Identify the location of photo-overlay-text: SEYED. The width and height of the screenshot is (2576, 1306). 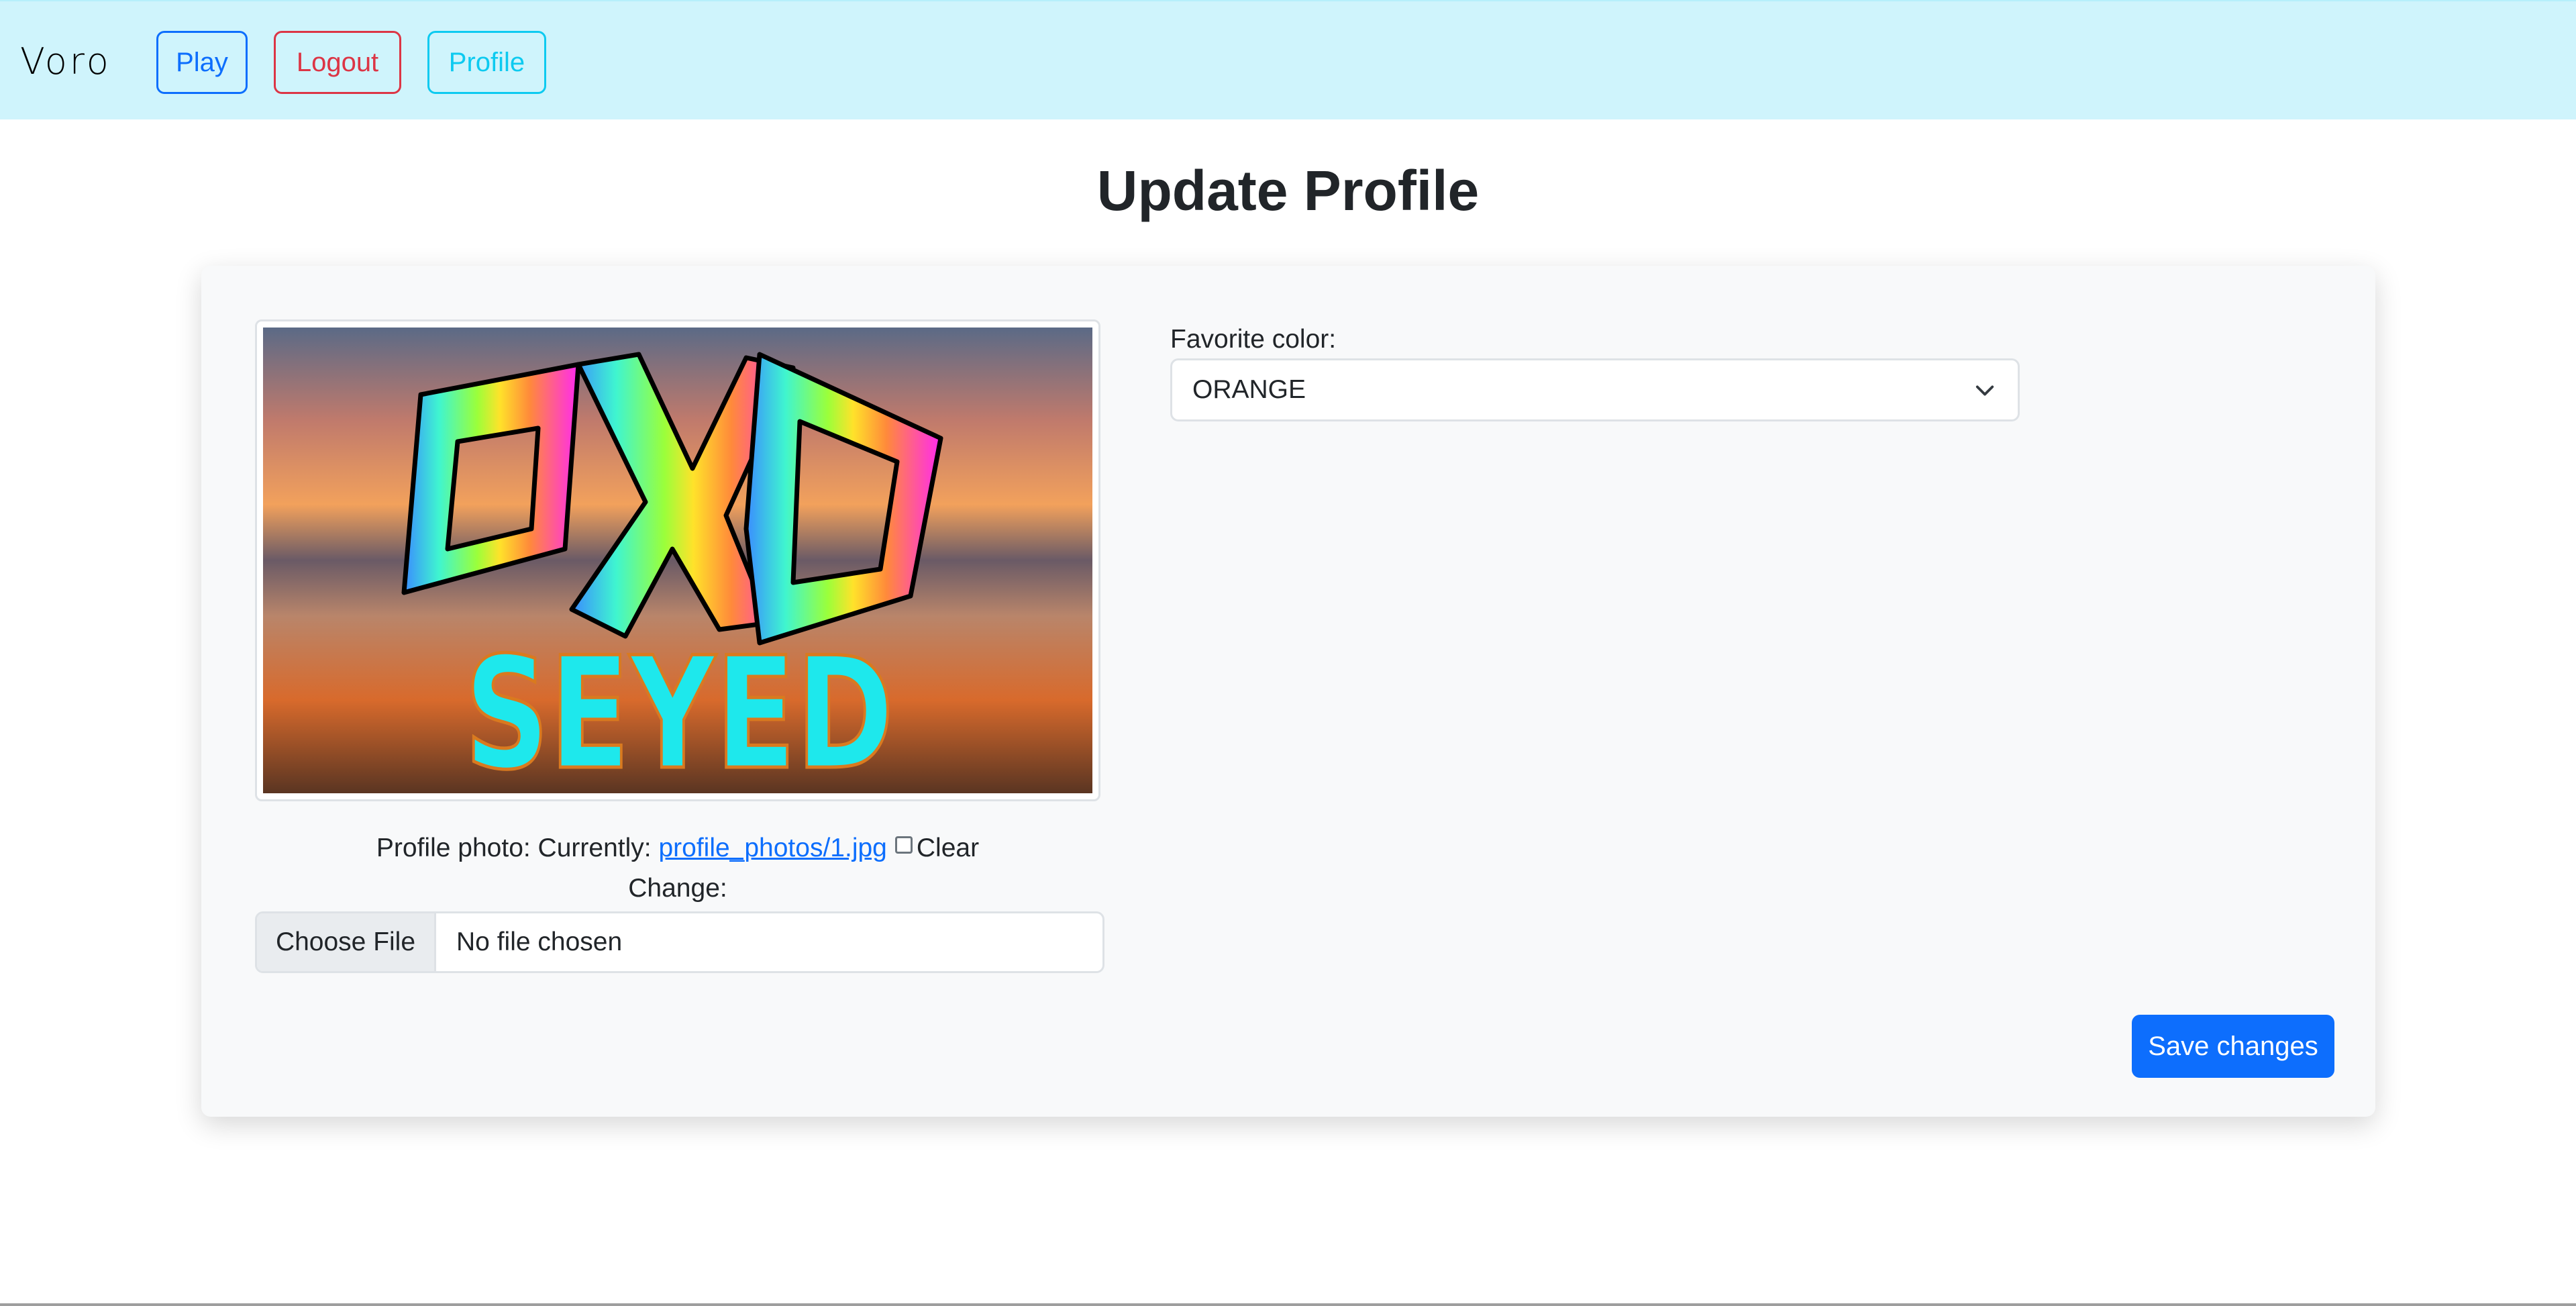
(679, 709).